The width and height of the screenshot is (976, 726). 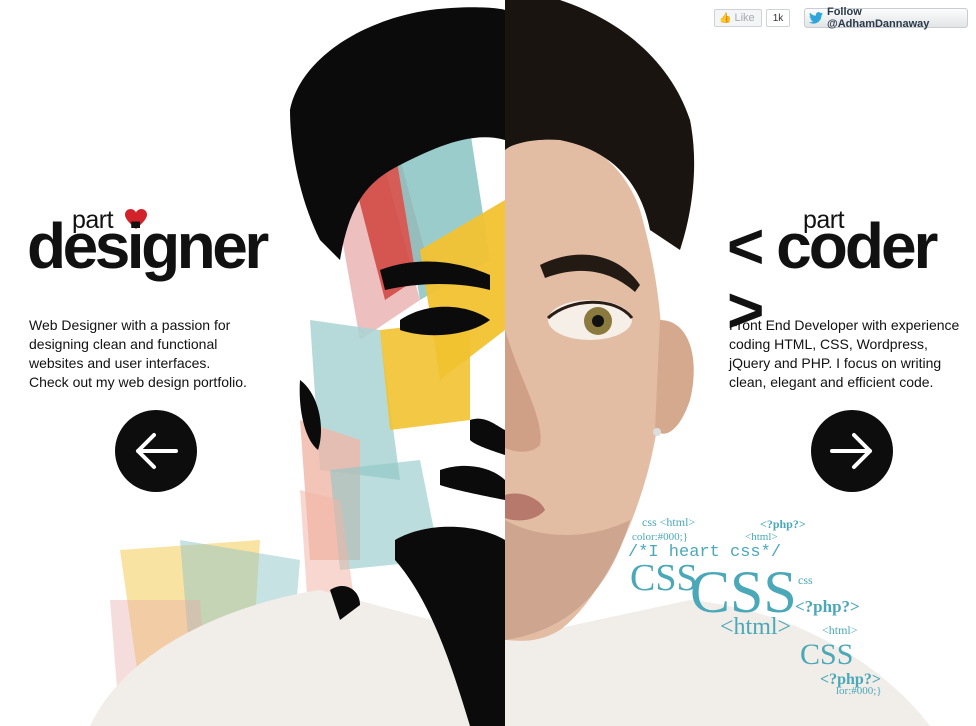 I want to click on facebook-like-button: 👍 Like, so click(x=738, y=18).